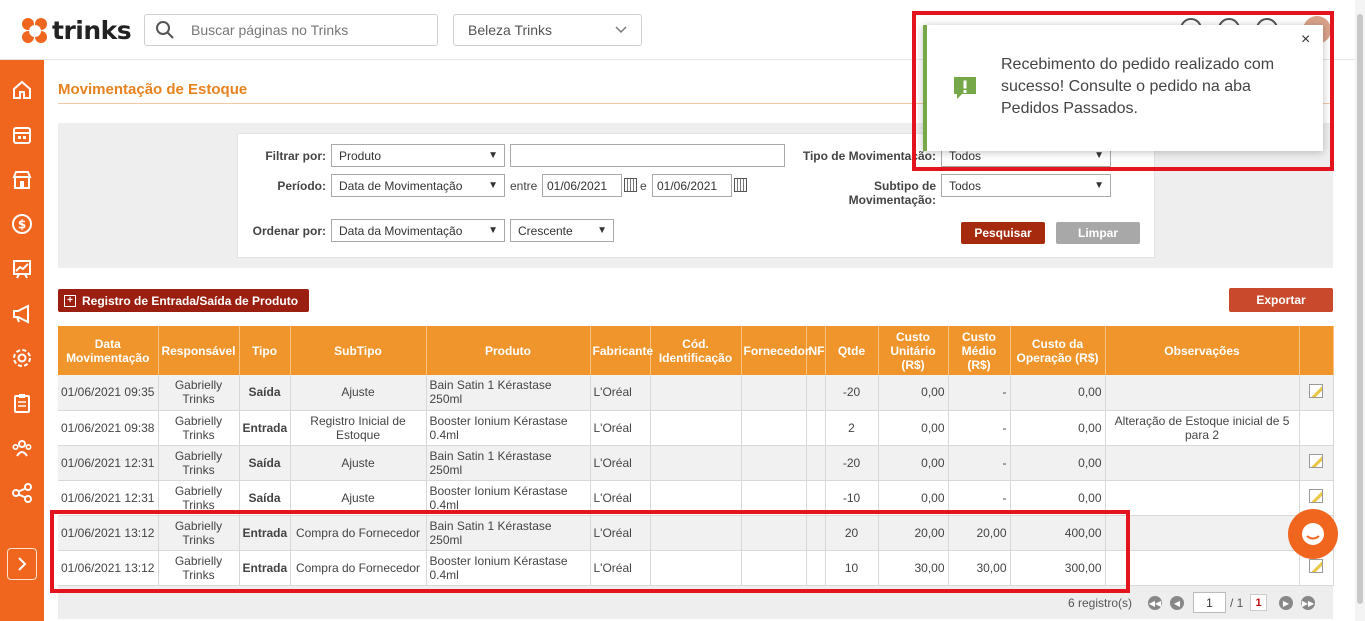 The width and height of the screenshot is (1365, 621). What do you see at coordinates (545, 230) in the screenshot?
I see `ordem-select-value: Crescente` at bounding box center [545, 230].